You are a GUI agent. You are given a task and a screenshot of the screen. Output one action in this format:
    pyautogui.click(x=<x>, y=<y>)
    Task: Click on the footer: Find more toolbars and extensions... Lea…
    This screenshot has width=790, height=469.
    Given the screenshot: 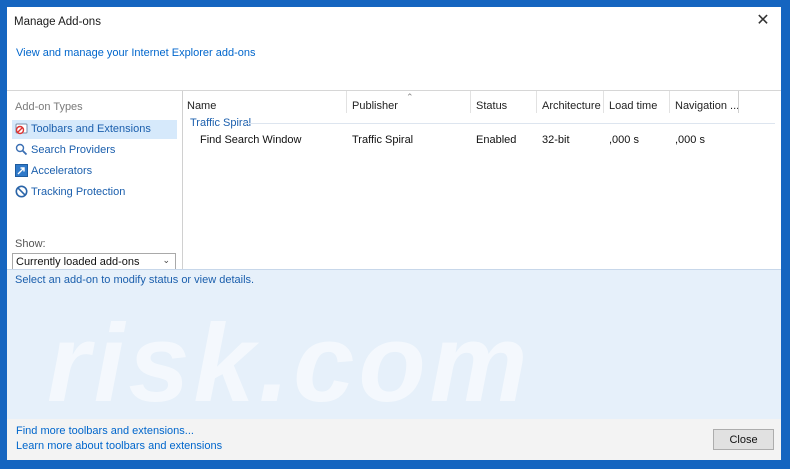 What is the action you would take?
    pyautogui.click(x=394, y=439)
    